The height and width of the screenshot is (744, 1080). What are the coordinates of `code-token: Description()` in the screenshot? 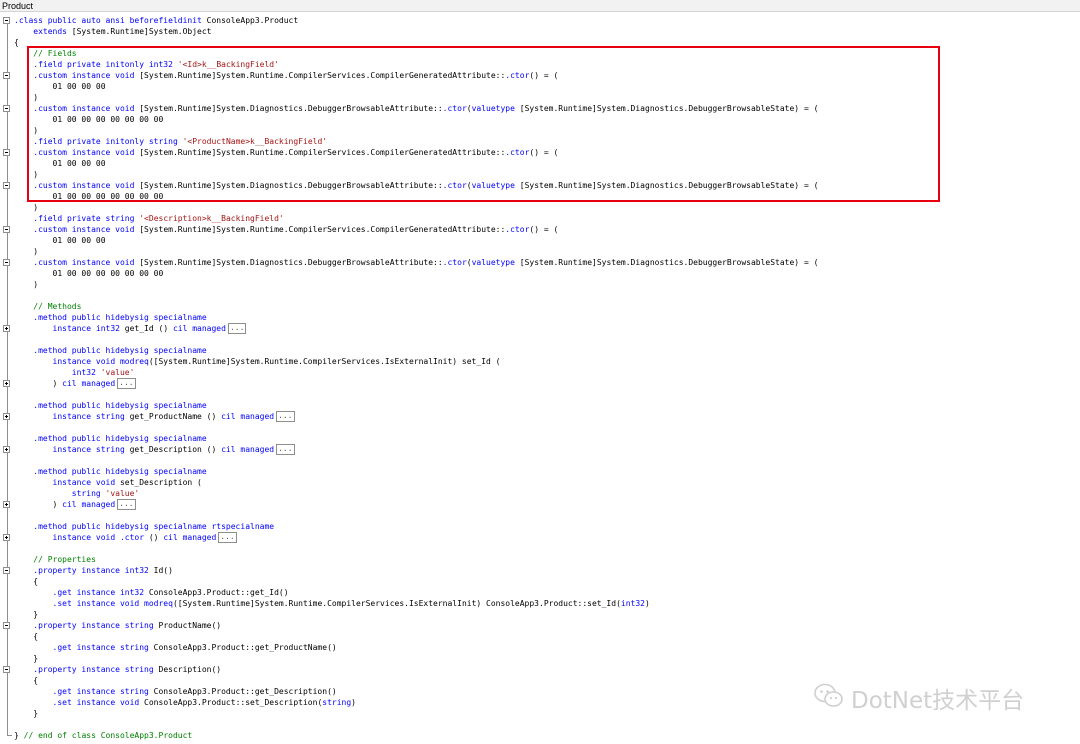 It's located at (187, 669).